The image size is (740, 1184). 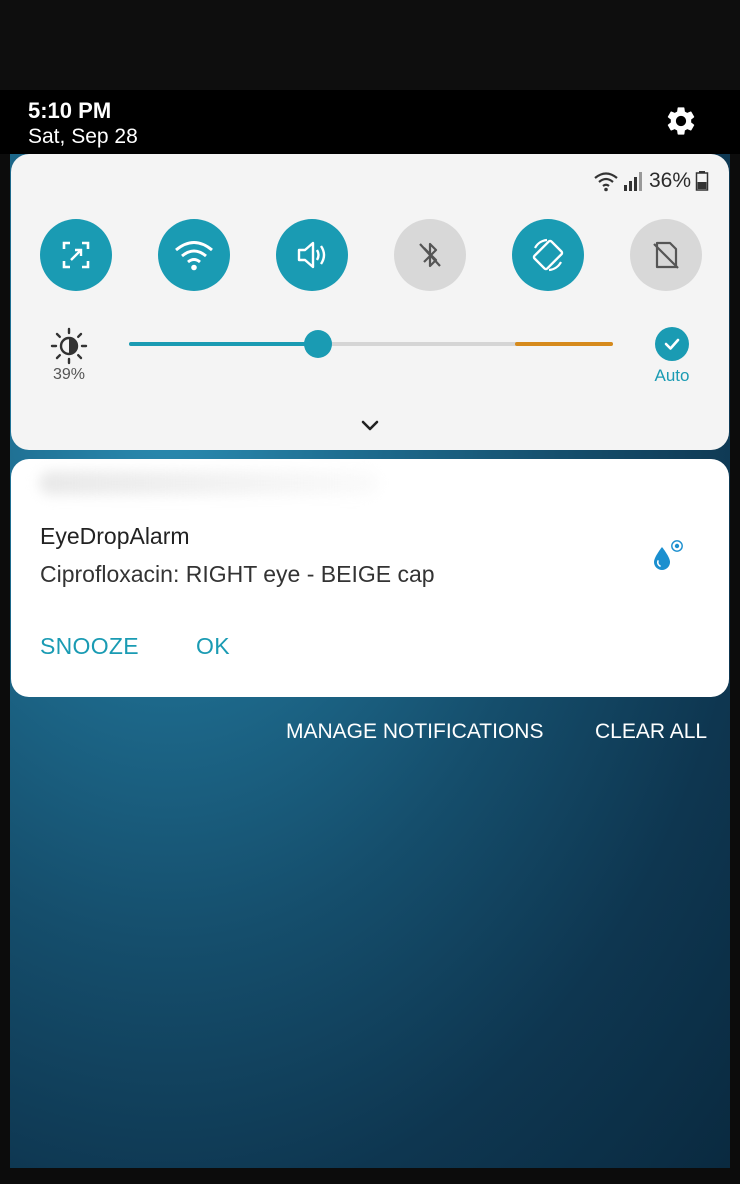 I want to click on snooze-button: SNOOZE, so click(x=89, y=646).